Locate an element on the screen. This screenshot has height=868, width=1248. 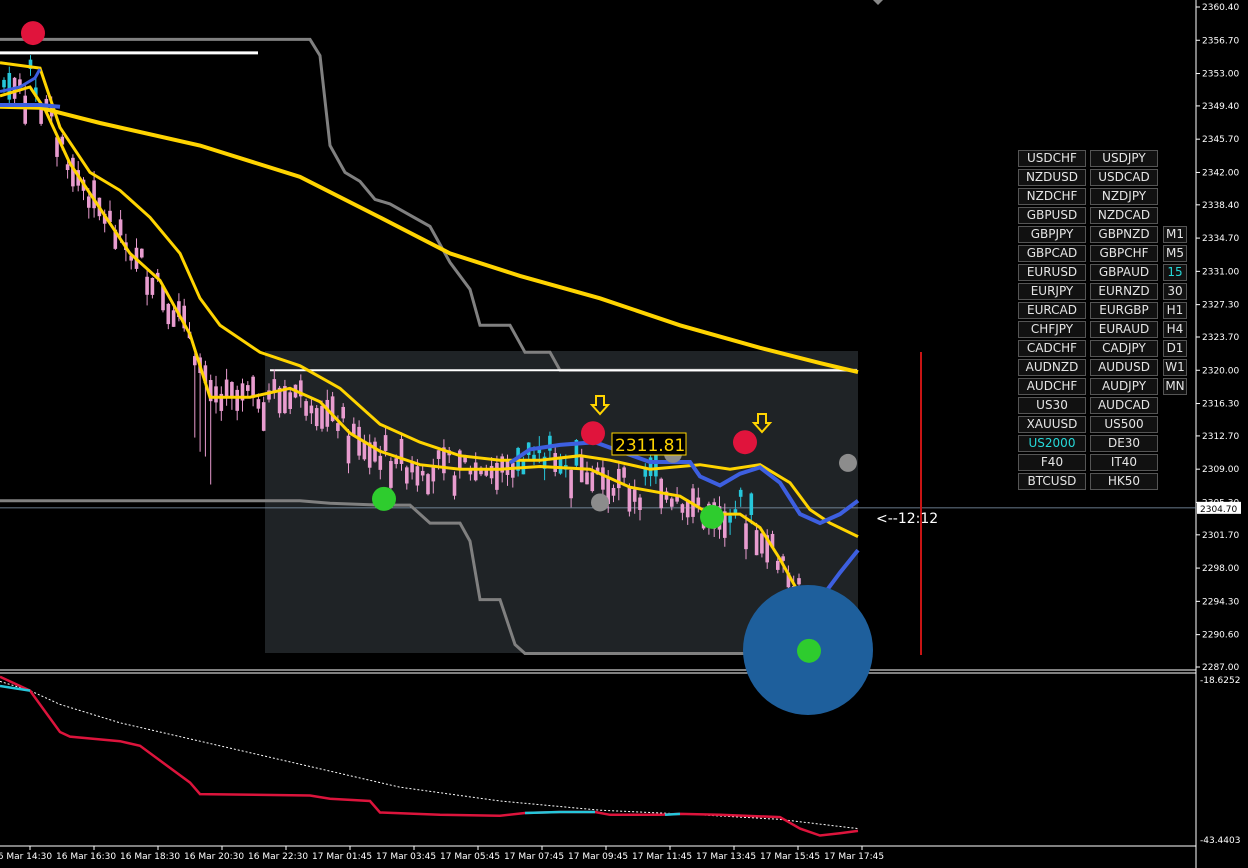
time-label: 17 Mar 01:45 is located at coordinates (342, 857).